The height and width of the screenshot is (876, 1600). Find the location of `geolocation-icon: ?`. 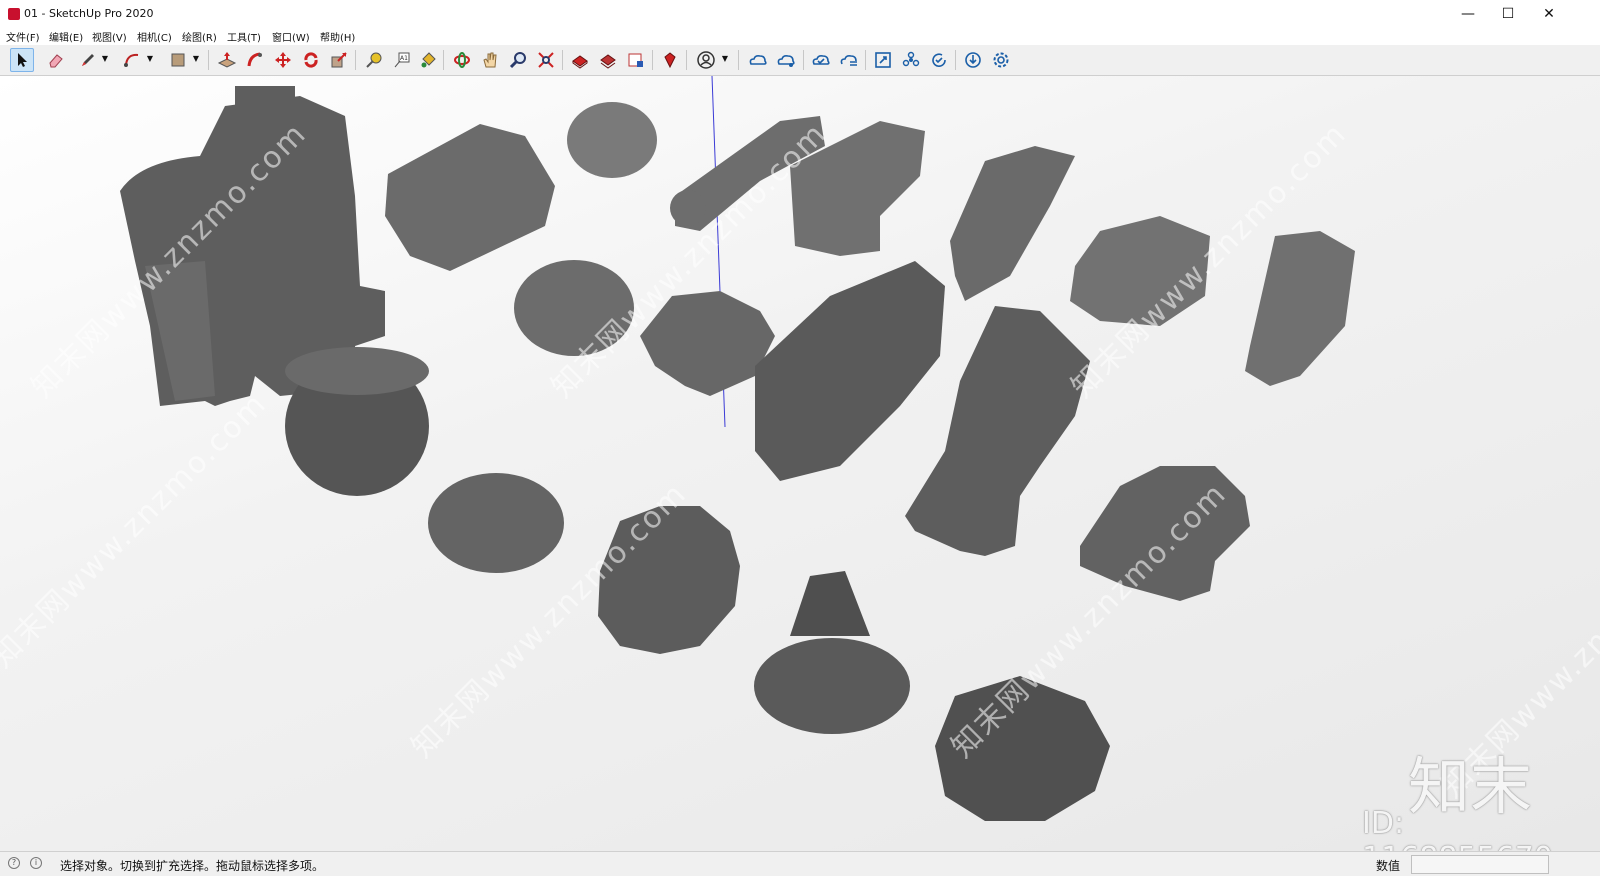

geolocation-icon: ? is located at coordinates (14, 863).